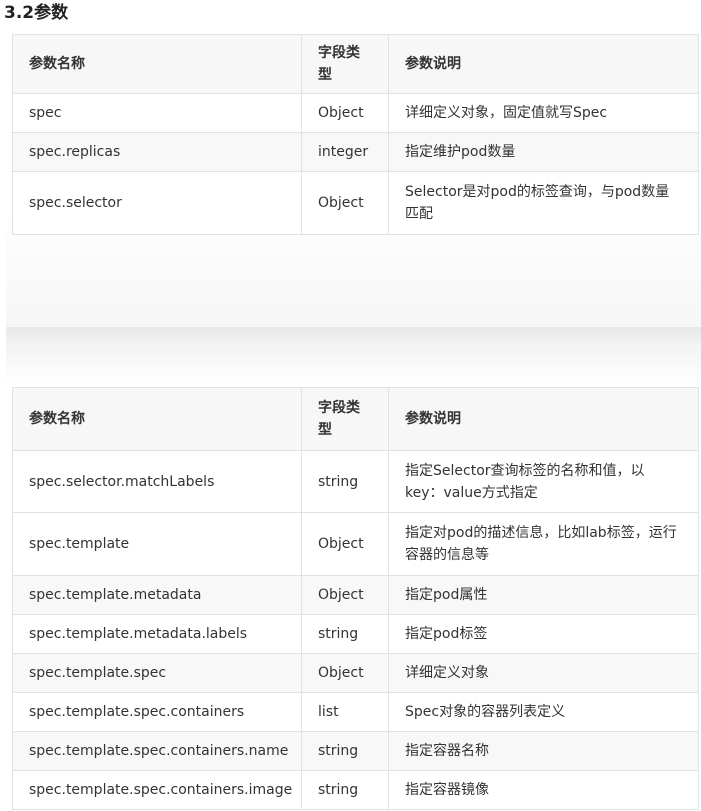 The height and width of the screenshot is (811, 701). Describe the element at coordinates (543, 673) in the screenshot. I see `param-desc-cell: 详细定义对象` at that location.